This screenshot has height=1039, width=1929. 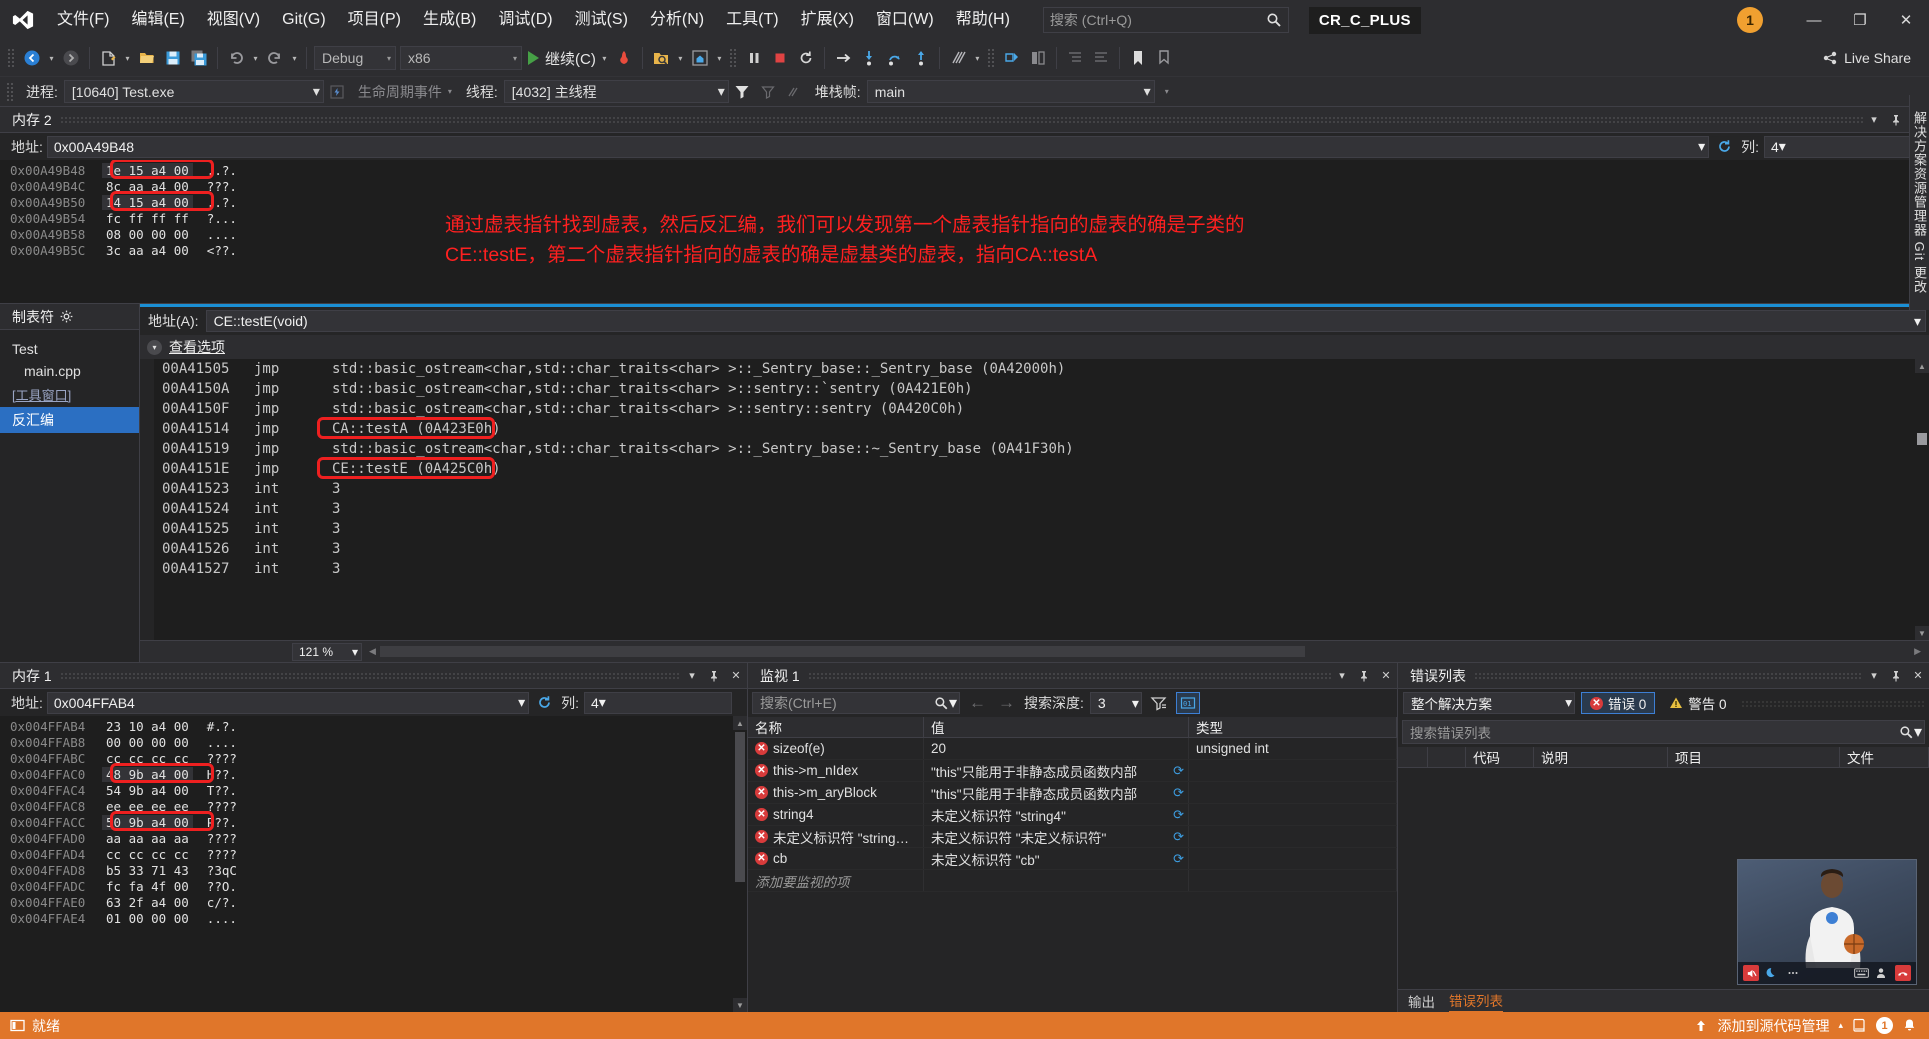 What do you see at coordinates (958, 58) in the screenshot?
I see `threads-icon` at bounding box center [958, 58].